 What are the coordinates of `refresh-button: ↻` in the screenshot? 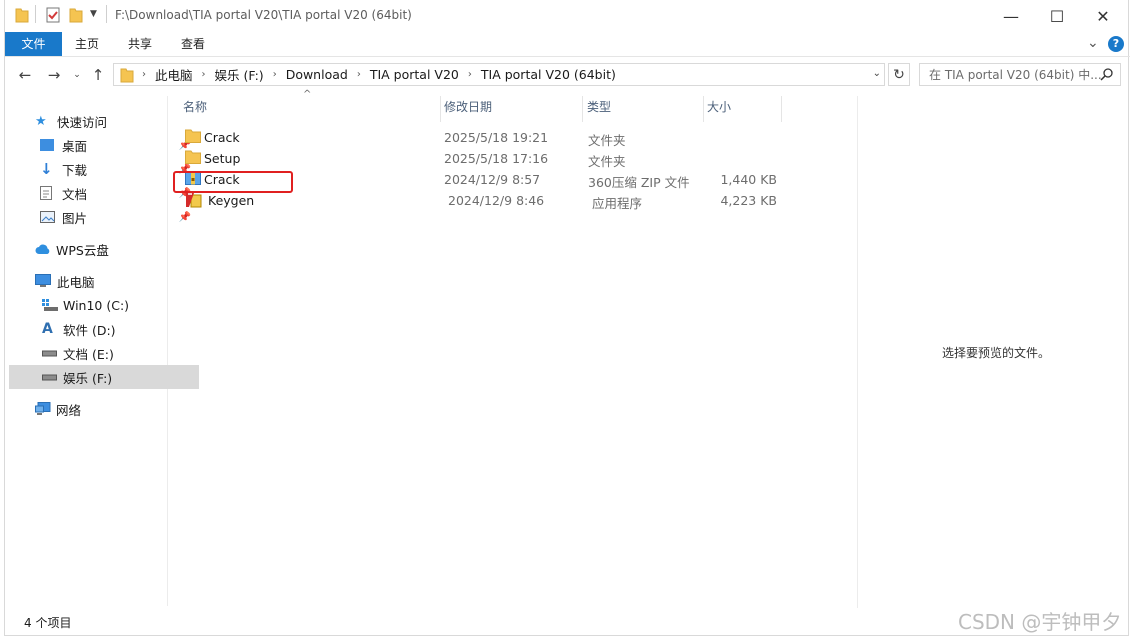 It's located at (899, 74).